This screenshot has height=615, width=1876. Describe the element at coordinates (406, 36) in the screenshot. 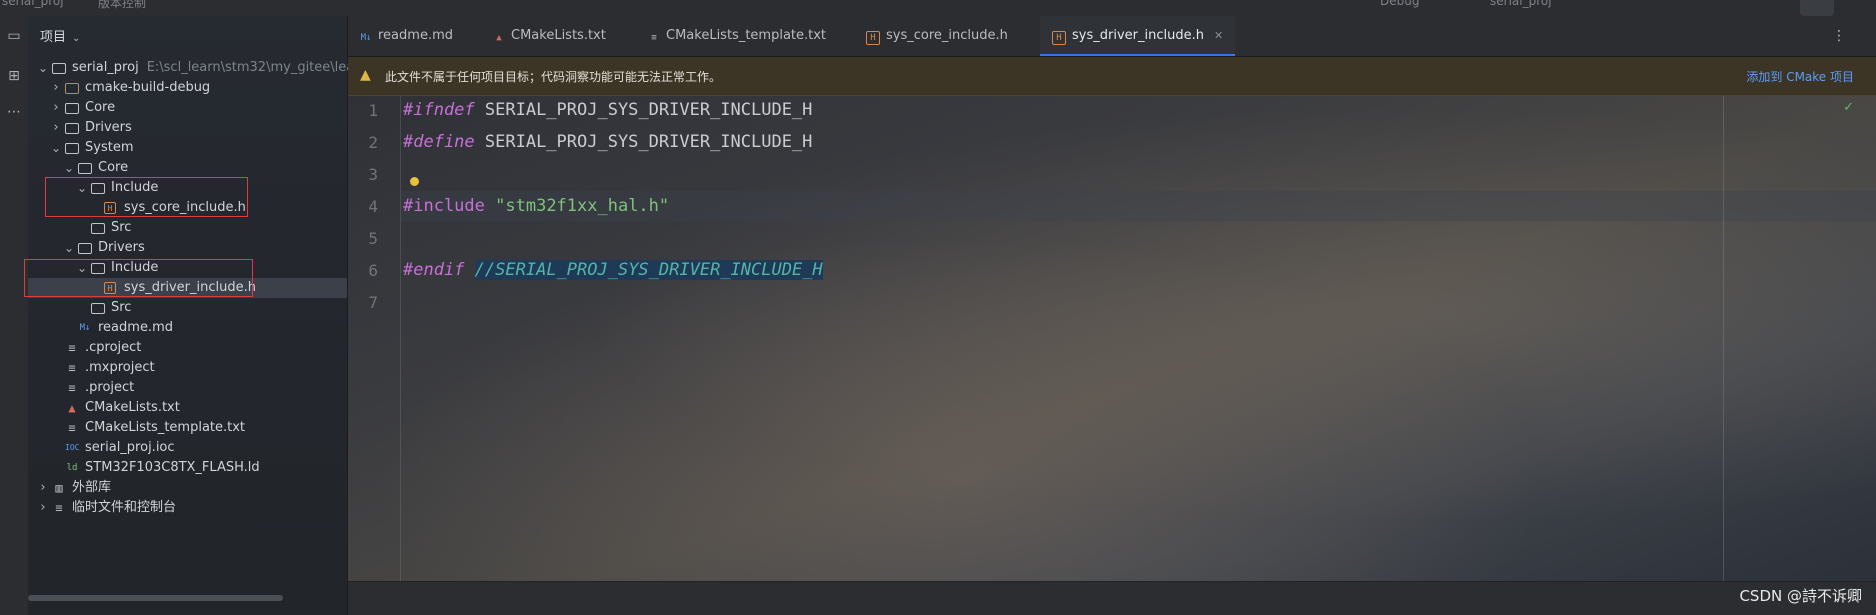

I see `tab-readme: M↓ readme.md` at that location.